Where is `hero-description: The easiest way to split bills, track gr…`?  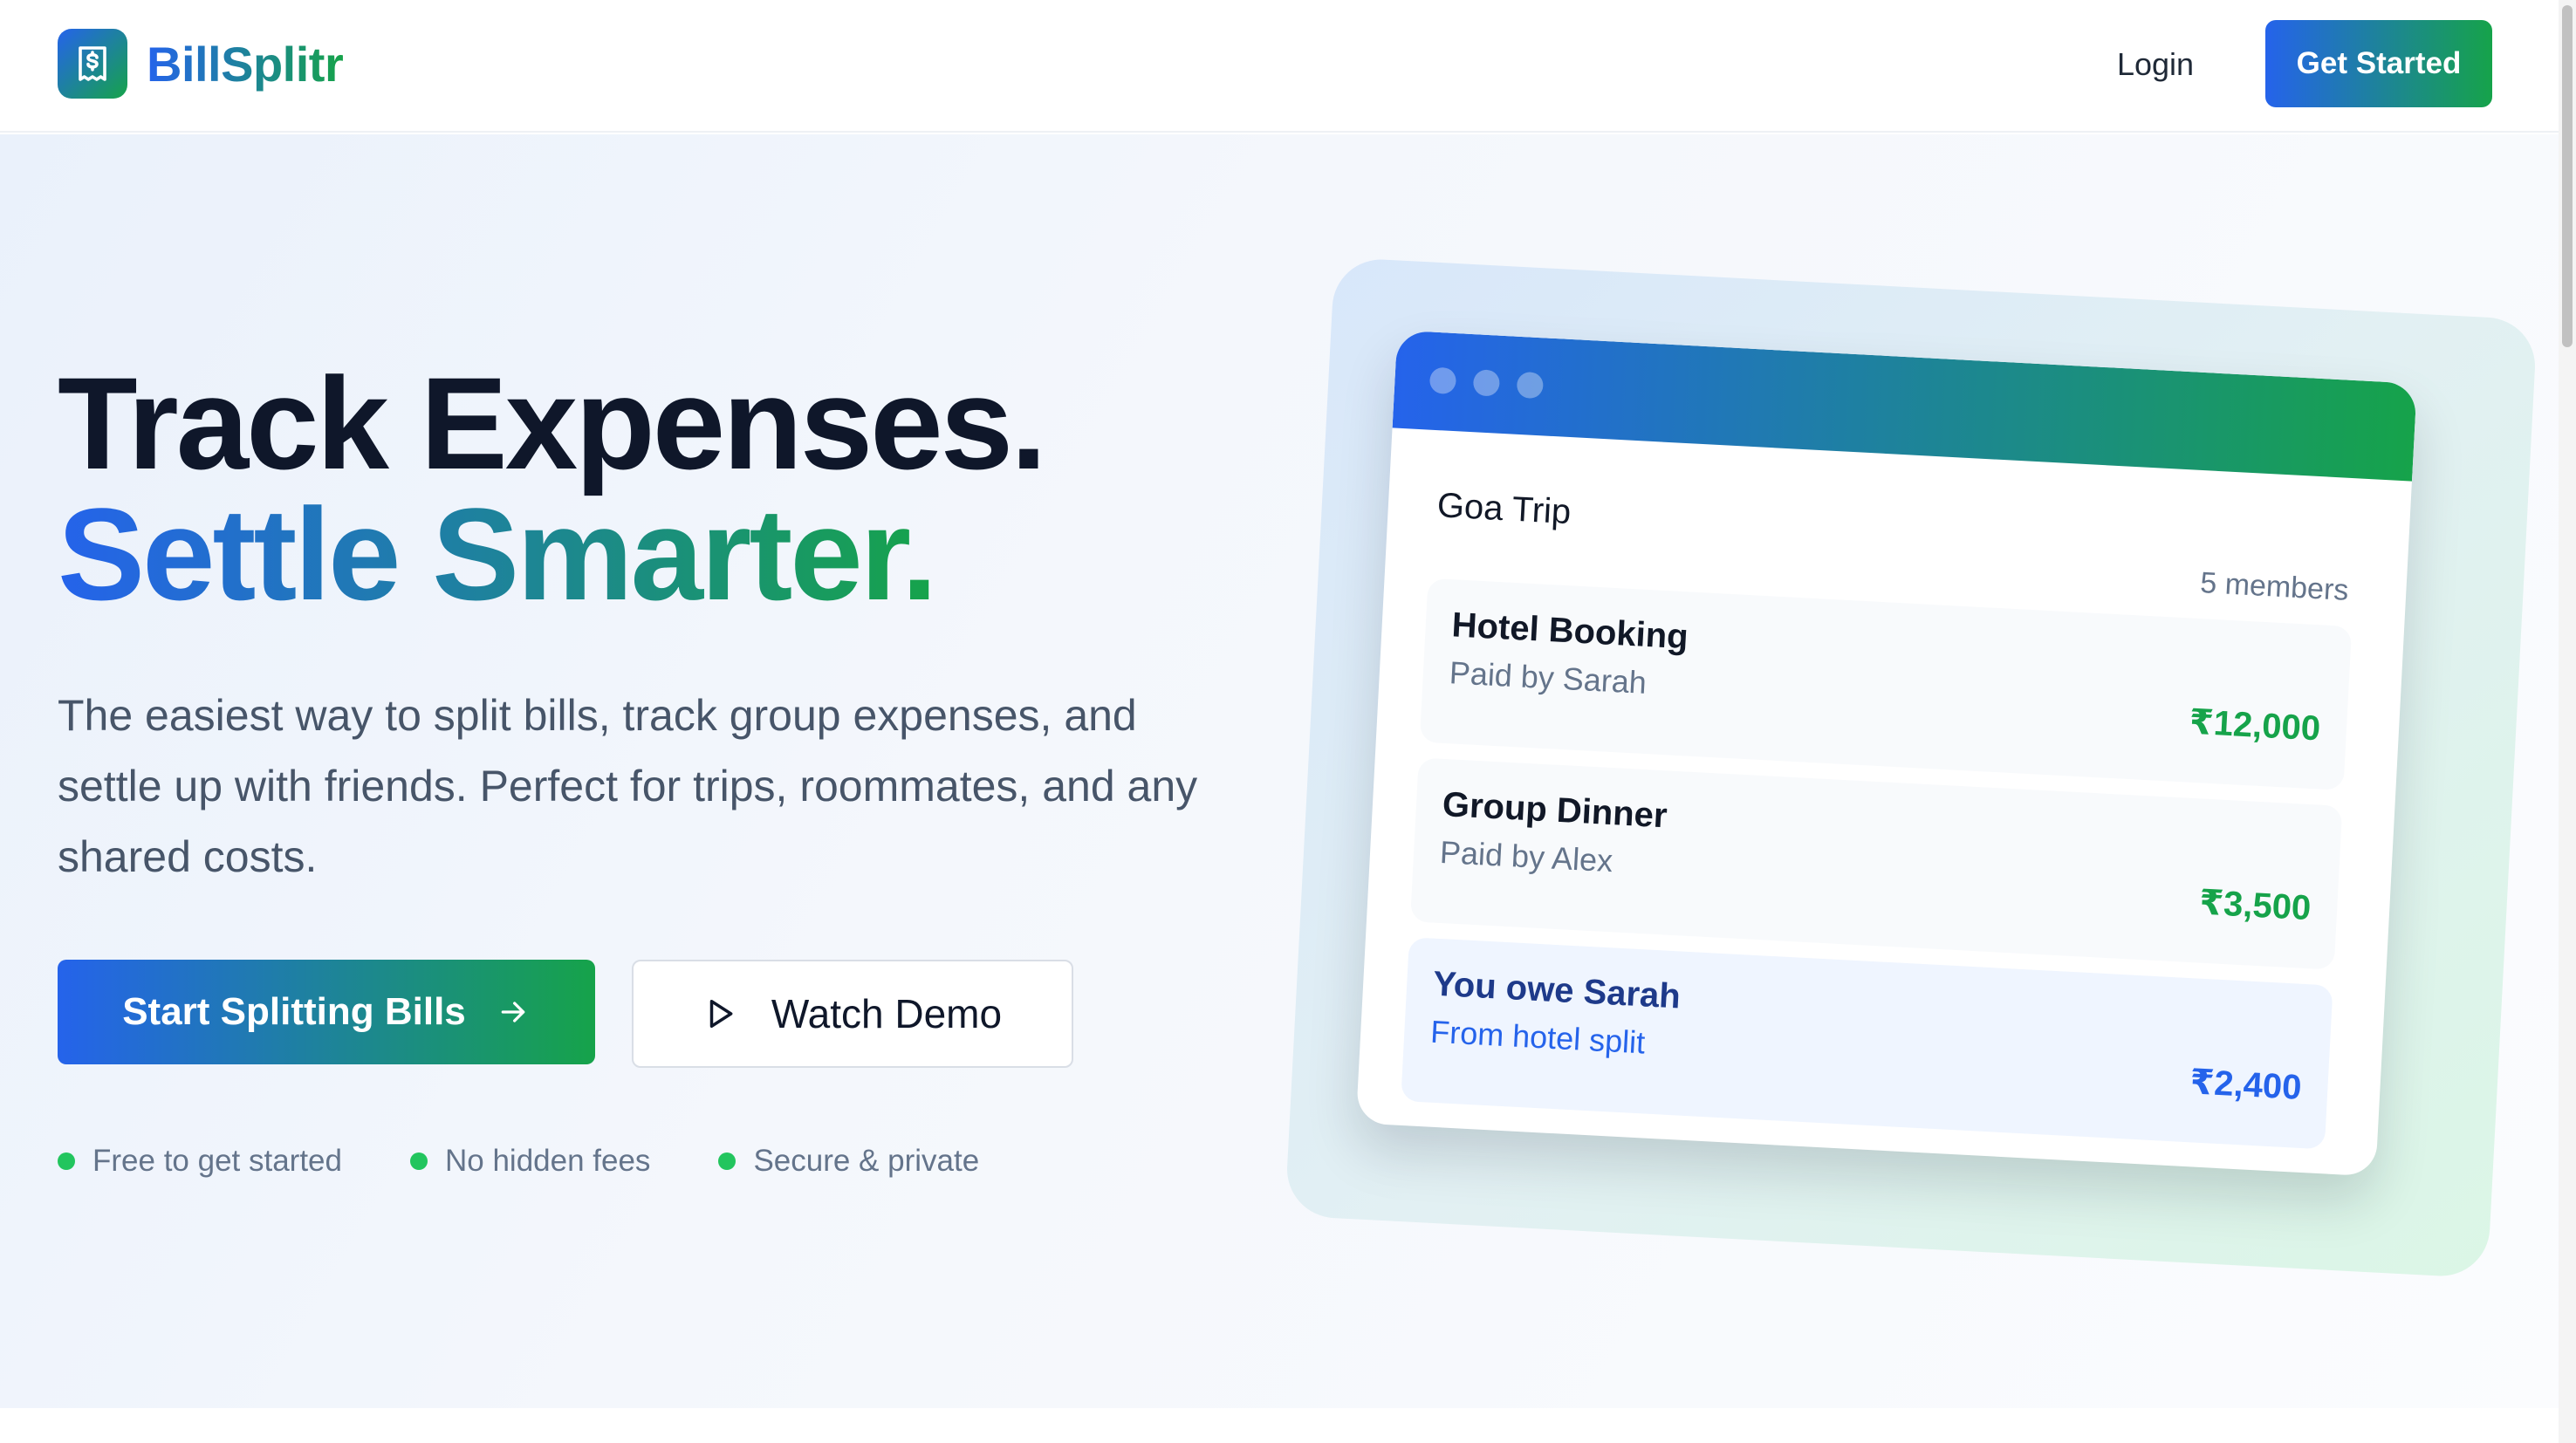
hero-description: The easiest way to split bills, track gr… is located at coordinates (628, 786).